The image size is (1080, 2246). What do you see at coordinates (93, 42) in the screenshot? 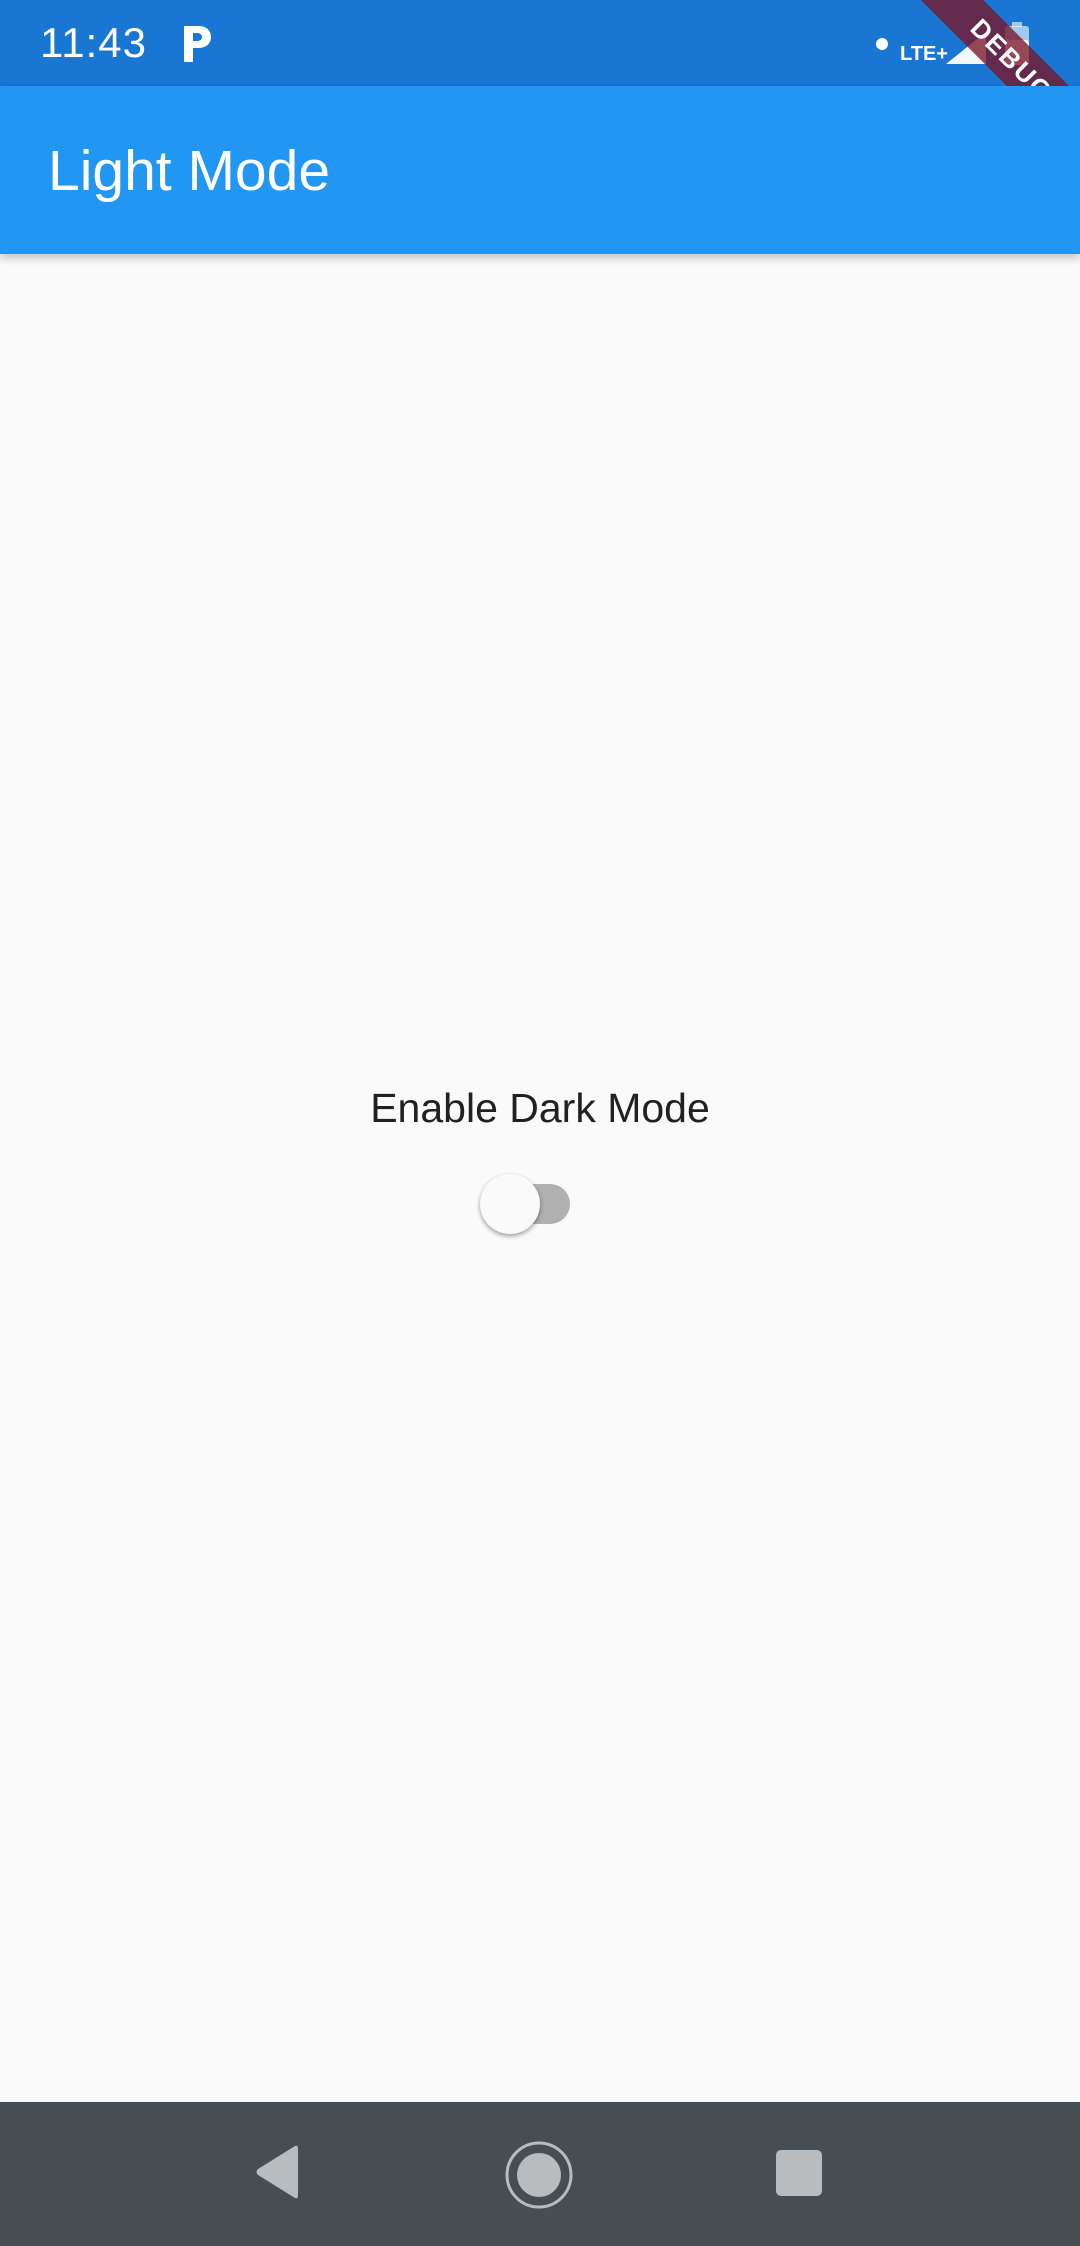
I see `status-time: 11:43` at bounding box center [93, 42].